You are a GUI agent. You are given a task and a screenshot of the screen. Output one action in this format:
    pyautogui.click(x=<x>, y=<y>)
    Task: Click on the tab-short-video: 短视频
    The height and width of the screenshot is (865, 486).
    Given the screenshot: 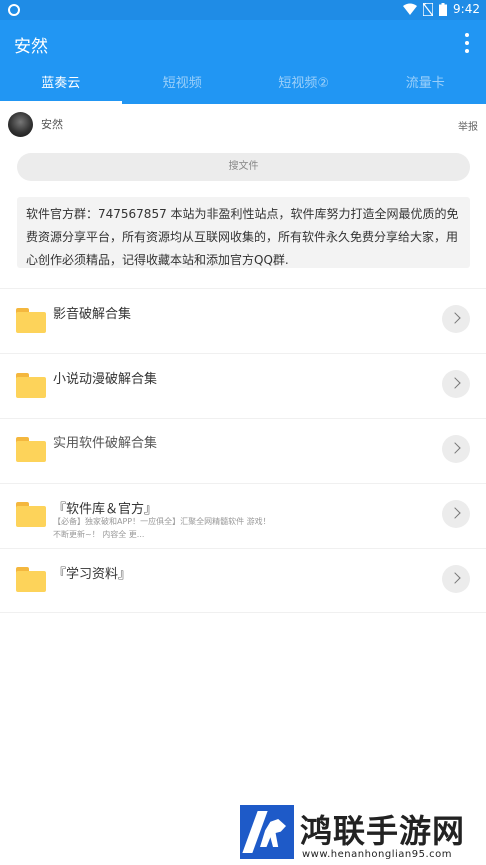 What is the action you would take?
    pyautogui.click(x=183, y=85)
    